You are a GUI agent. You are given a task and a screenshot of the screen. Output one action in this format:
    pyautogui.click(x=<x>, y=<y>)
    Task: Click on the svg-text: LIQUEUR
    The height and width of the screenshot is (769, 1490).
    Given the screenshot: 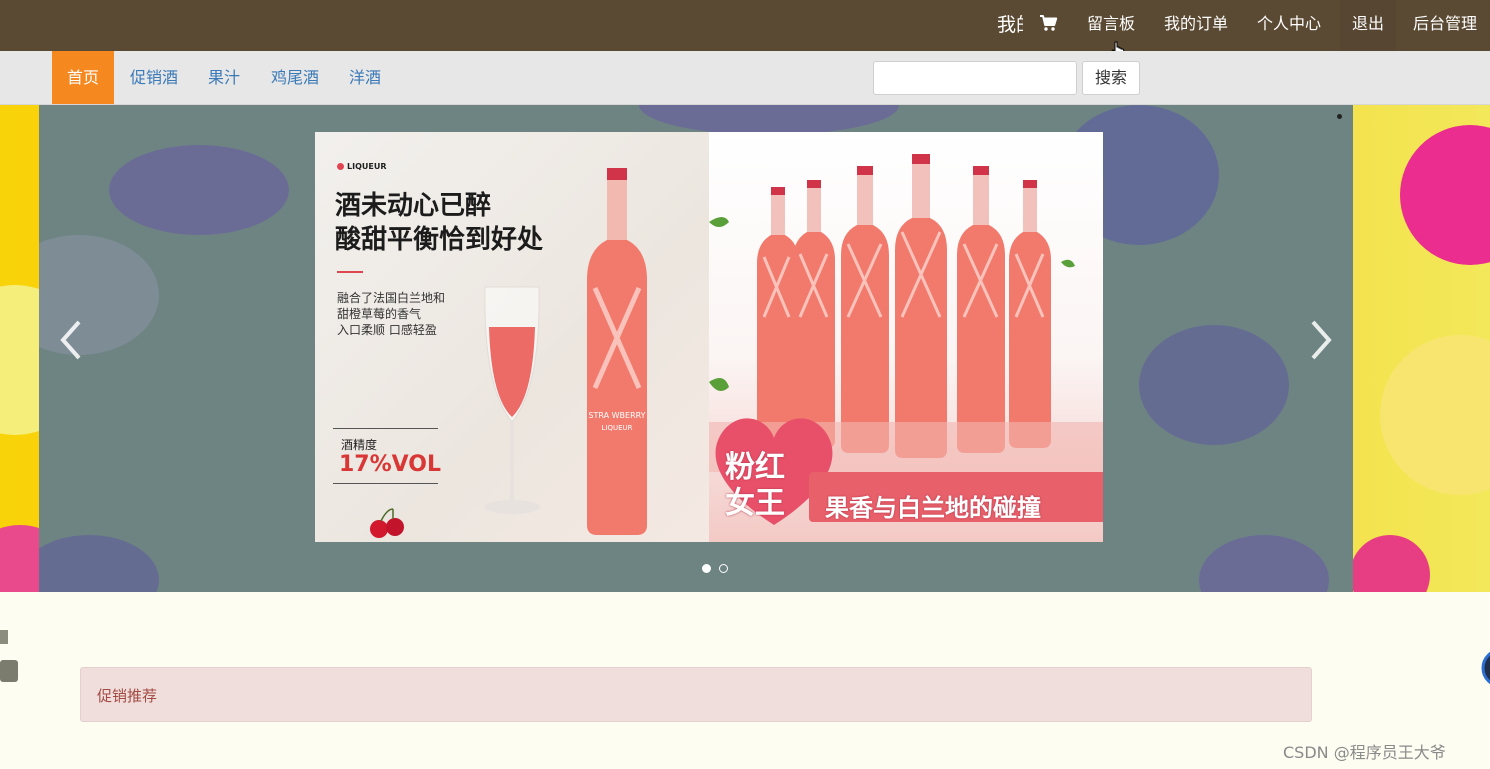 What is the action you would take?
    pyautogui.click(x=616, y=428)
    